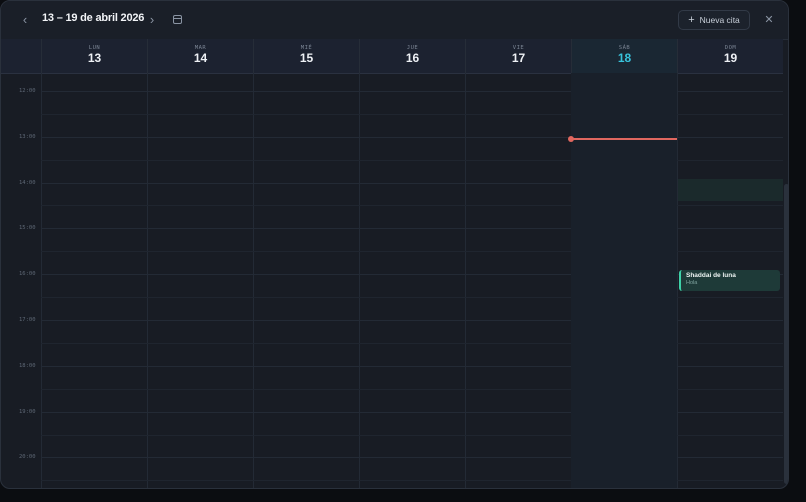 The width and height of the screenshot is (806, 502). I want to click on day-column-header: MAR 14, so click(200, 56).